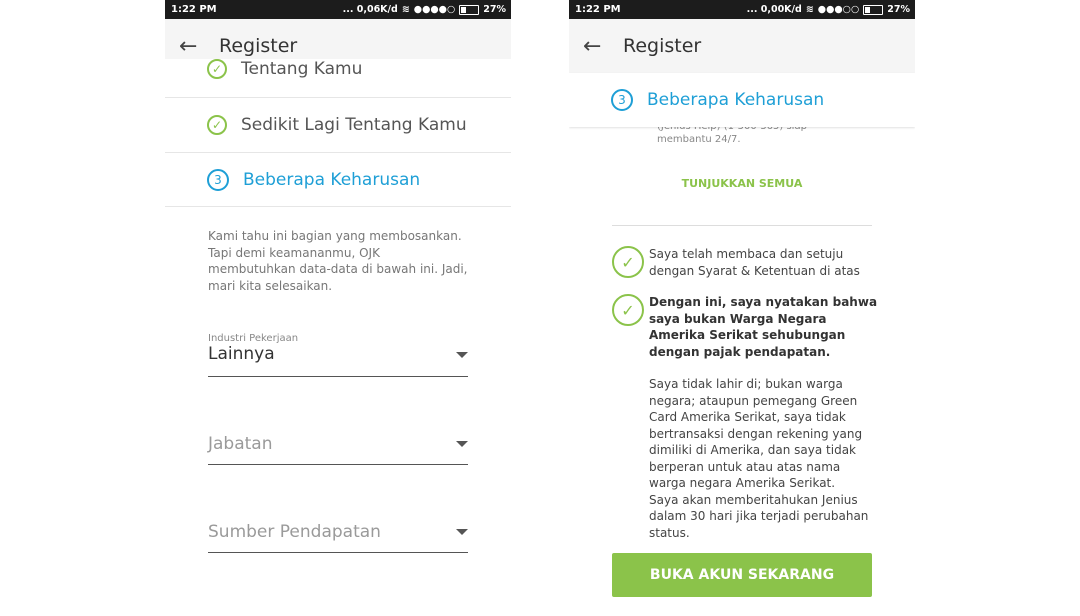 This screenshot has width=1080, height=616. What do you see at coordinates (742, 575) in the screenshot?
I see `open-account-button: BUKA AKUN SEKARANG` at bounding box center [742, 575].